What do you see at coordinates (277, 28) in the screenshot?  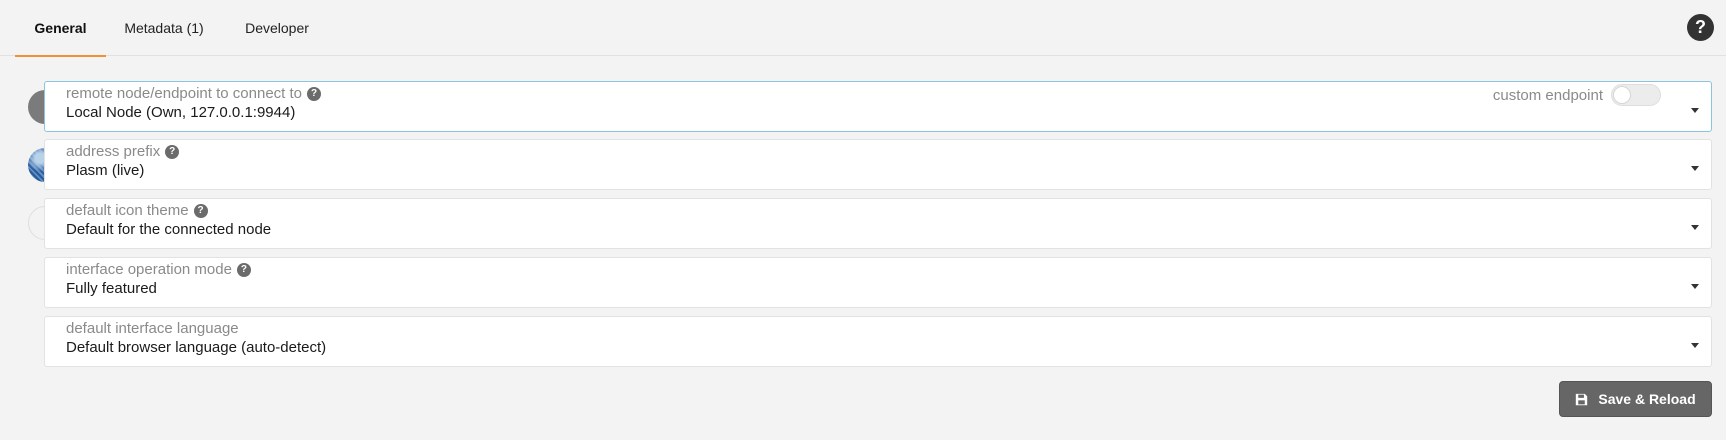 I see `tab-developer: Developer` at bounding box center [277, 28].